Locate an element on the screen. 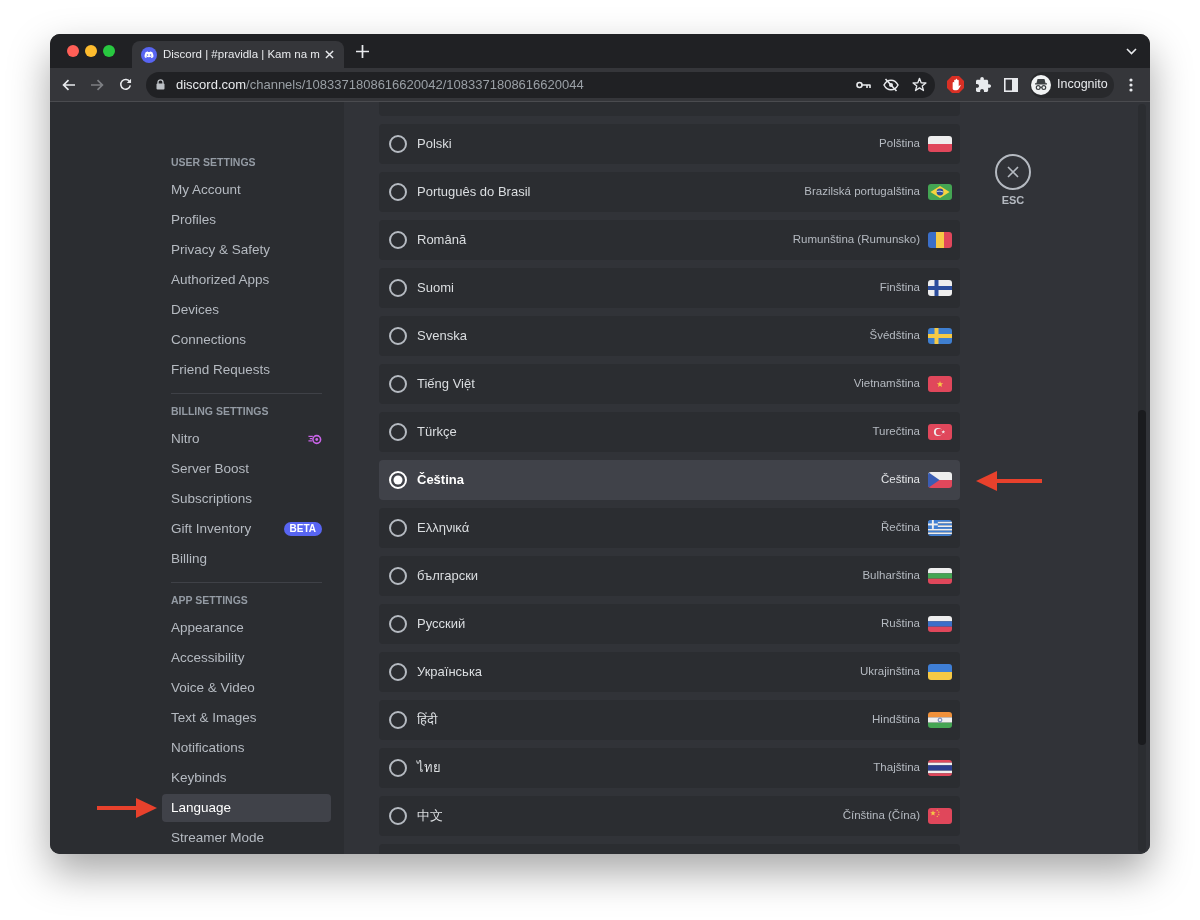 The height and width of the screenshot is (920, 1200). language-translation: Čeština is located at coordinates (900, 480).